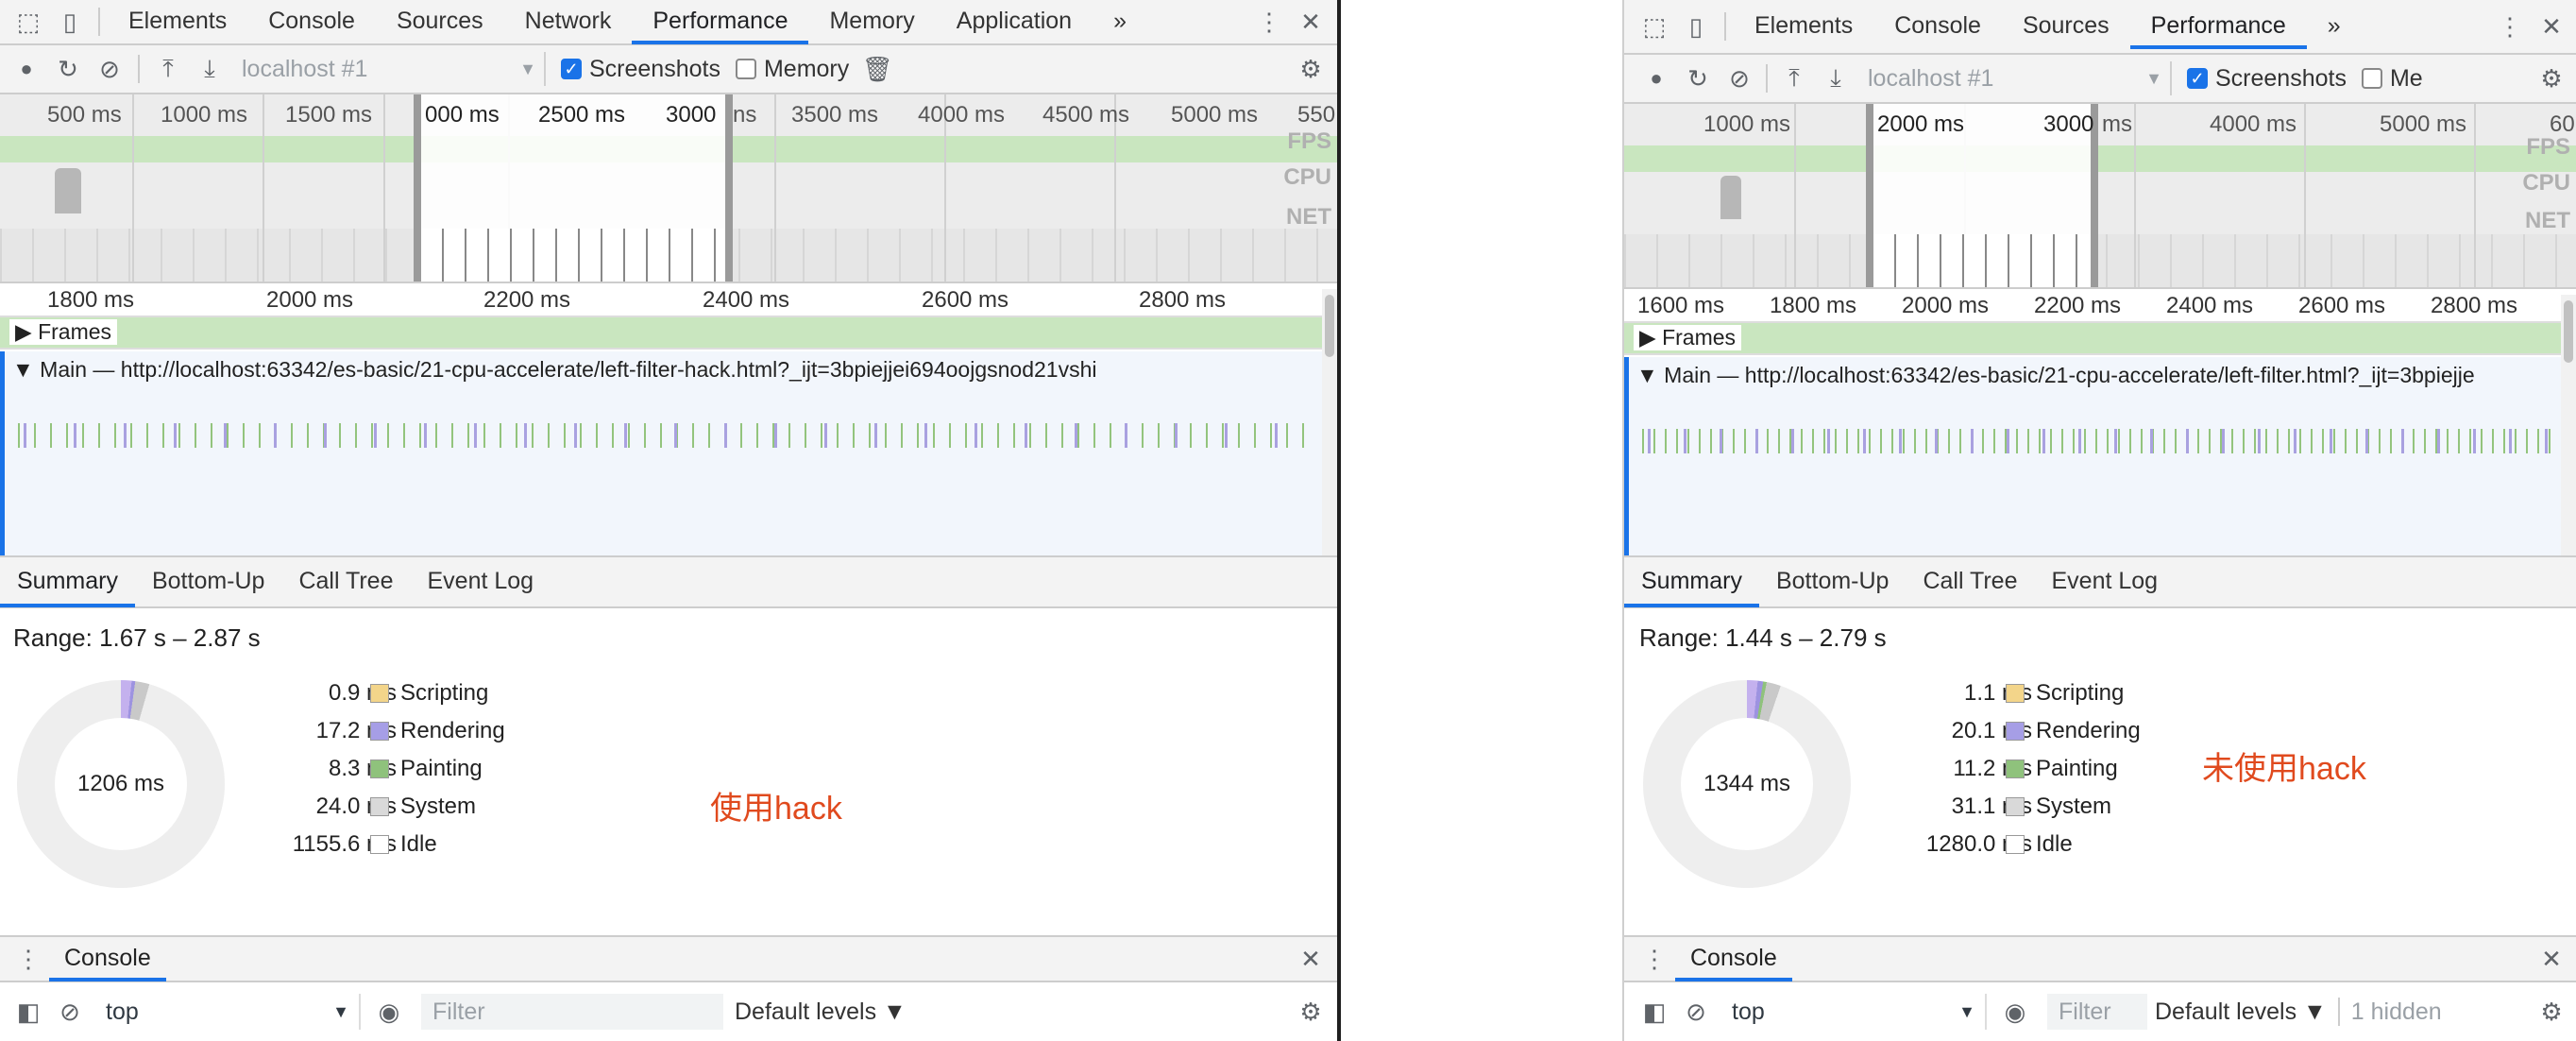 This screenshot has height=1041, width=2576. Describe the element at coordinates (877, 69) in the screenshot. I see `trash-icon: 🗑` at that location.